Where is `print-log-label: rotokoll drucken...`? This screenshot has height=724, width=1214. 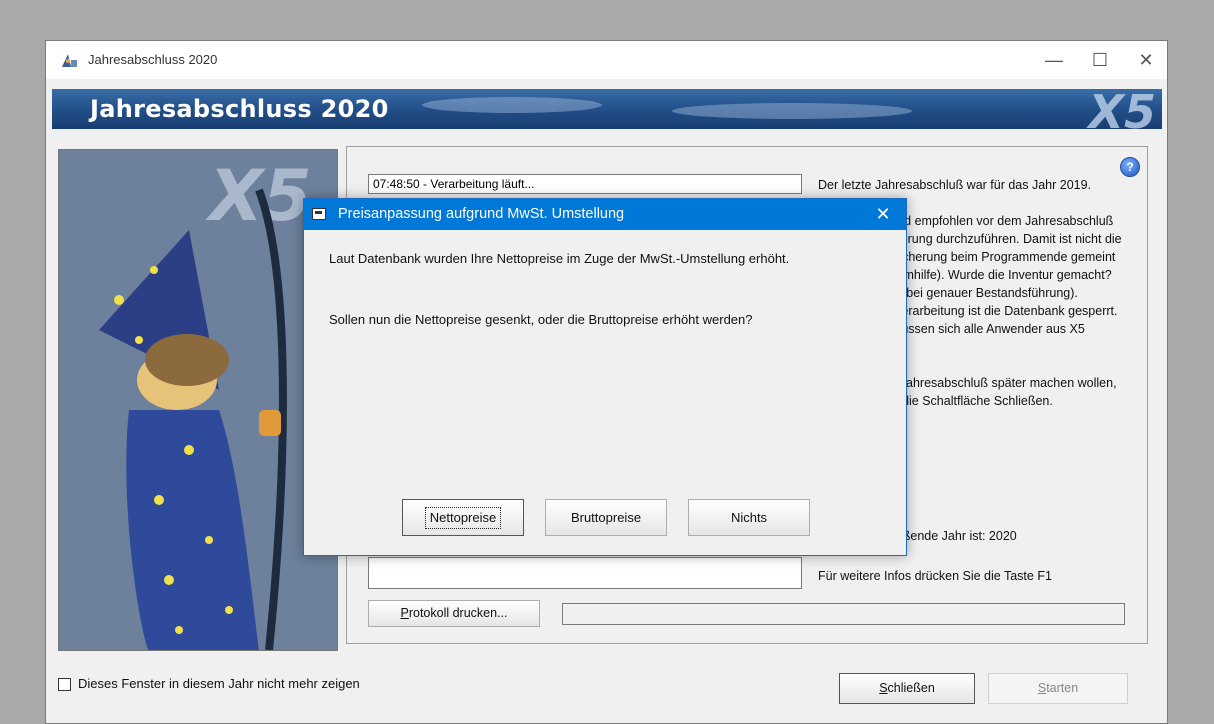 print-log-label: rotokoll drucken... is located at coordinates (458, 613).